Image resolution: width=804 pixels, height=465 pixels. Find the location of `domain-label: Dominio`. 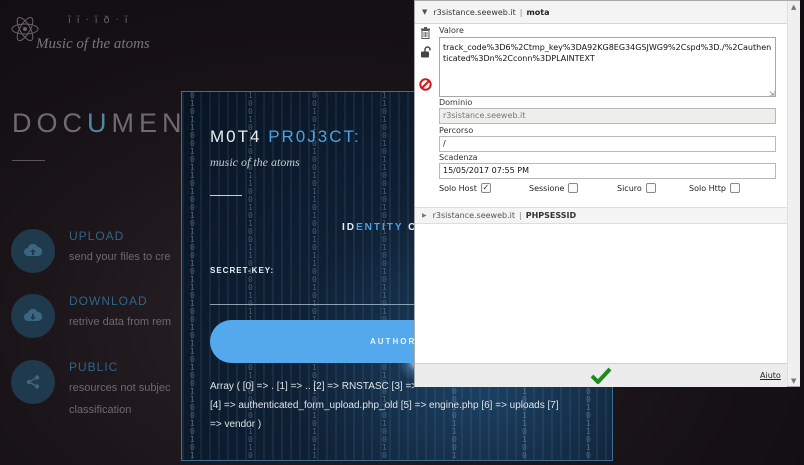

domain-label: Dominio is located at coordinates (456, 102).